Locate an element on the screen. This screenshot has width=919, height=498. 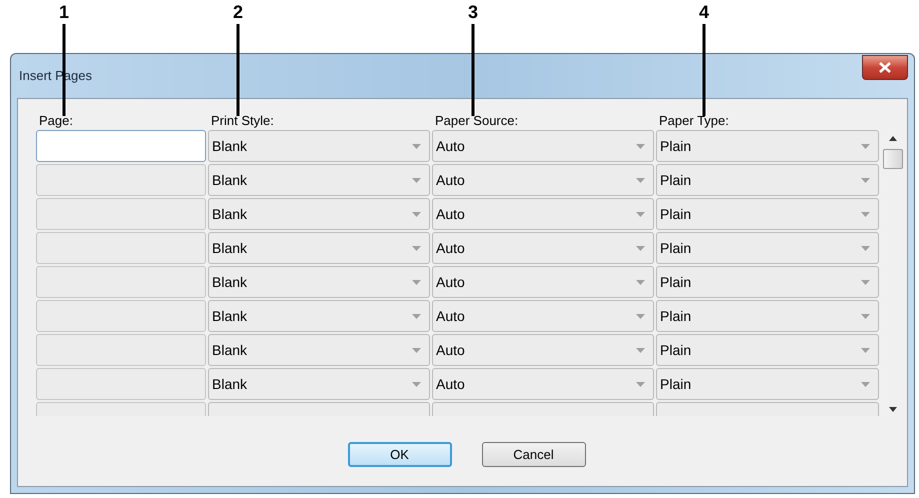
page-input-field is located at coordinates (121, 146).